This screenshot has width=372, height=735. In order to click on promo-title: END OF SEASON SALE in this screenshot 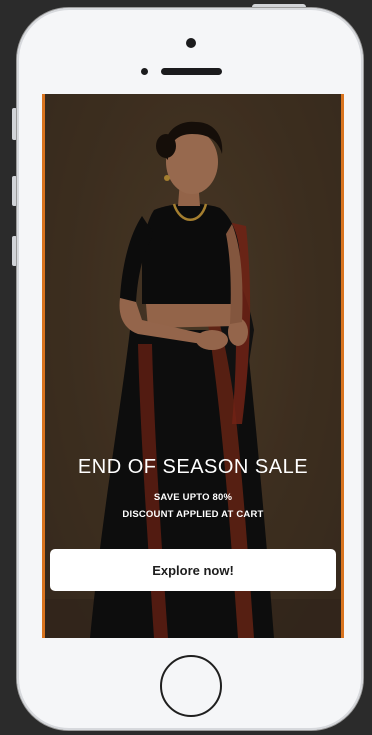, I will do `click(193, 467)`.